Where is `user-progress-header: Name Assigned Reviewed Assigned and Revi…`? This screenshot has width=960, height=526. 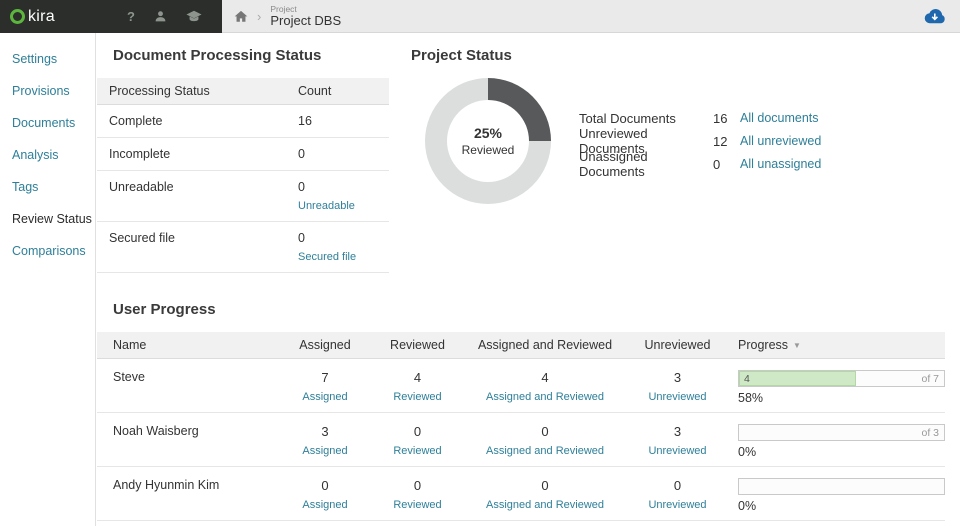
user-progress-header: Name Assigned Reviewed Assigned and Revi… is located at coordinates (521, 345).